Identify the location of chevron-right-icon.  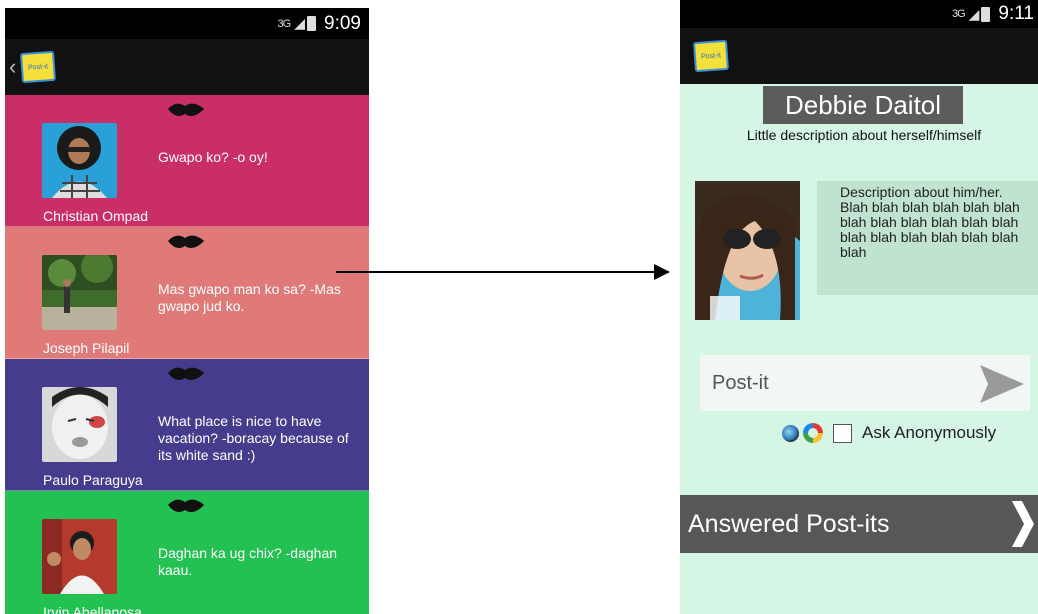
(1023, 524).